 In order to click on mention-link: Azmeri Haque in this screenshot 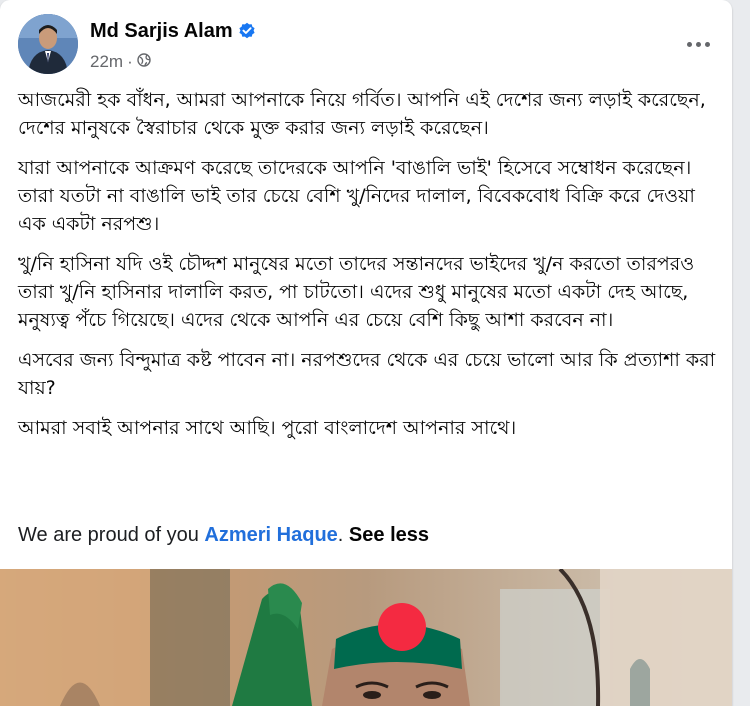, I will do `click(270, 535)`.